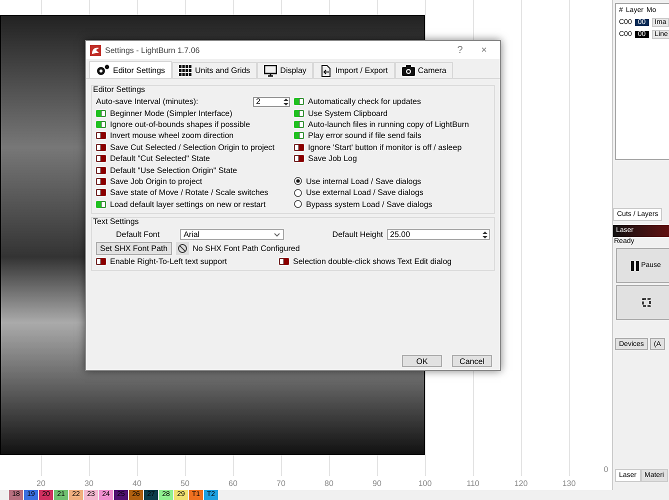  I want to click on ruler-label: 50, so click(185, 483).